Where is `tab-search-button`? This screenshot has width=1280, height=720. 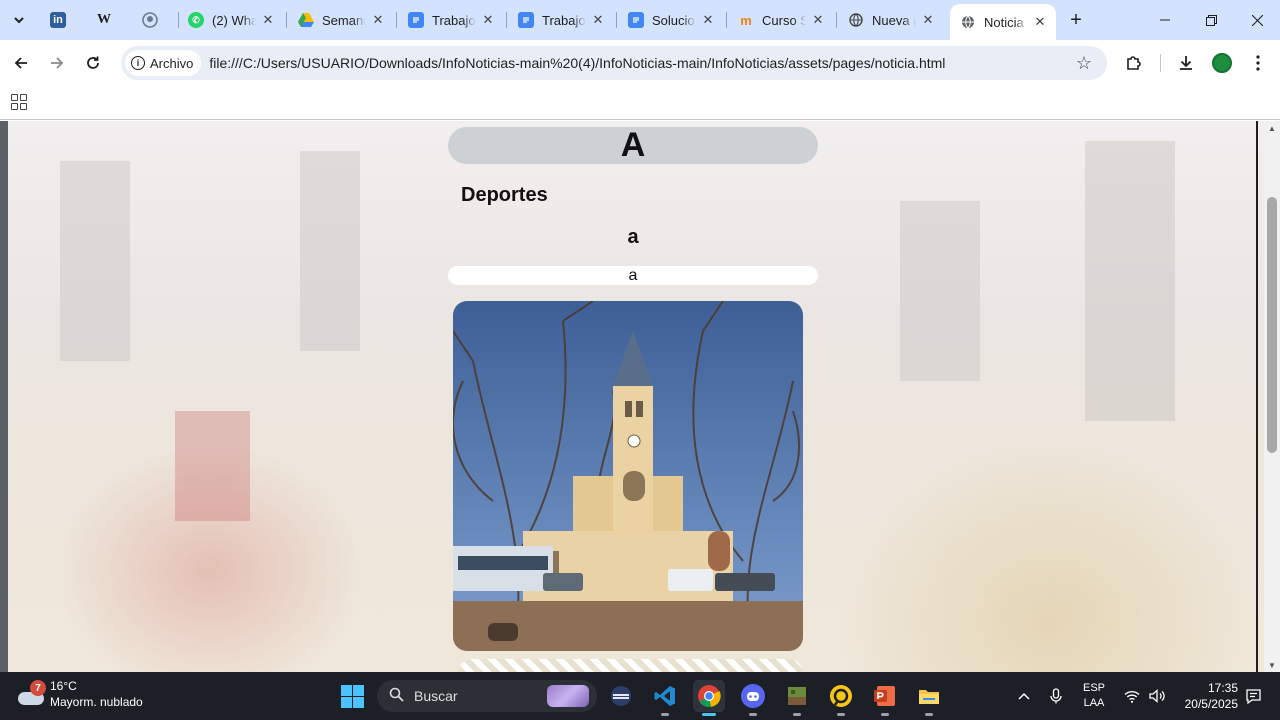
tab-search-button is located at coordinates (19, 20).